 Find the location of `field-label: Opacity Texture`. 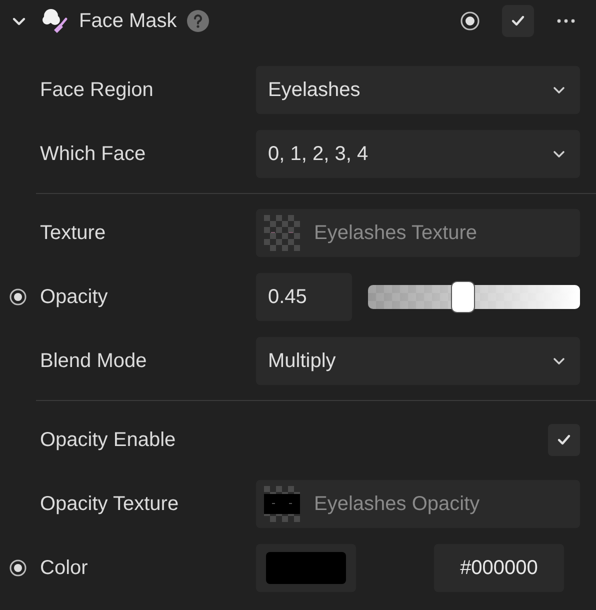

field-label: Opacity Texture is located at coordinates (110, 504).